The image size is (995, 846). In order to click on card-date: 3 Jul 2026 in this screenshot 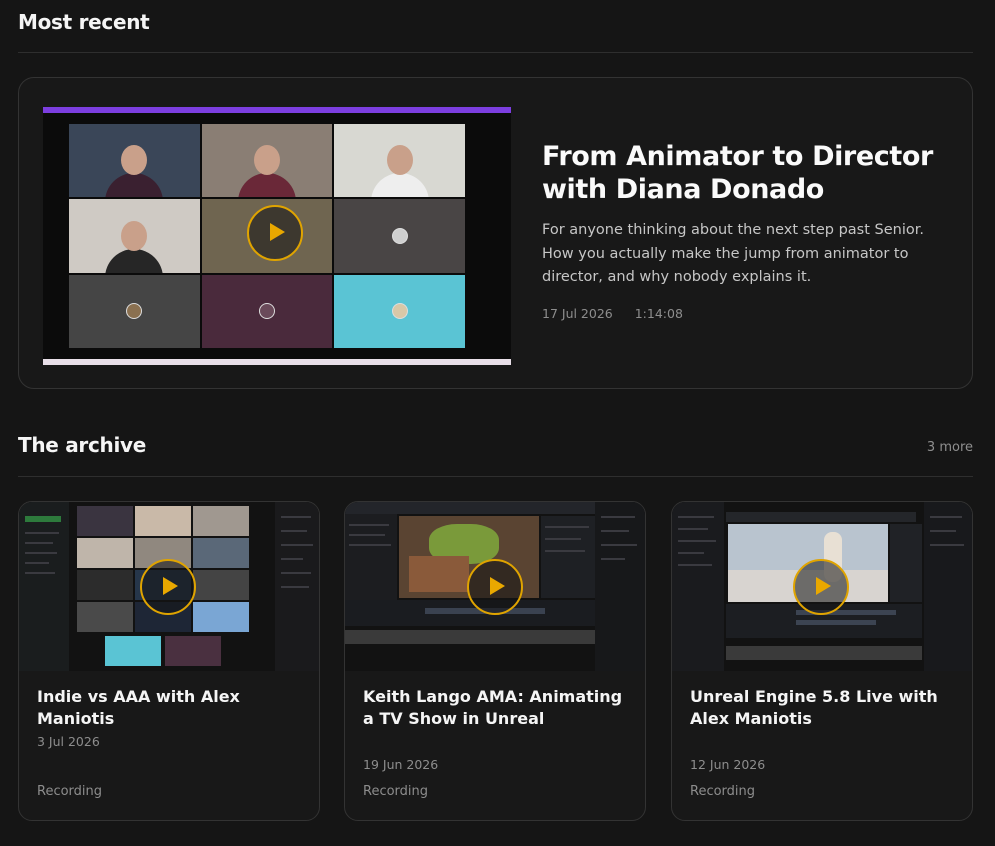, I will do `click(68, 741)`.